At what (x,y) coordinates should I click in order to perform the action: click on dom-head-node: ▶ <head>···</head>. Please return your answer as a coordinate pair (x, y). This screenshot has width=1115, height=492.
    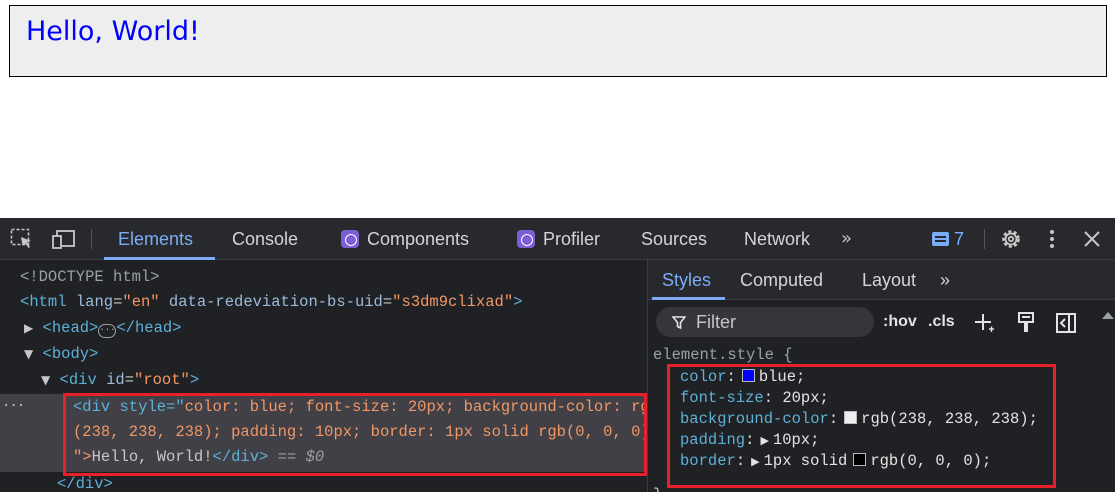
    Looking at the image, I should click on (102, 328).